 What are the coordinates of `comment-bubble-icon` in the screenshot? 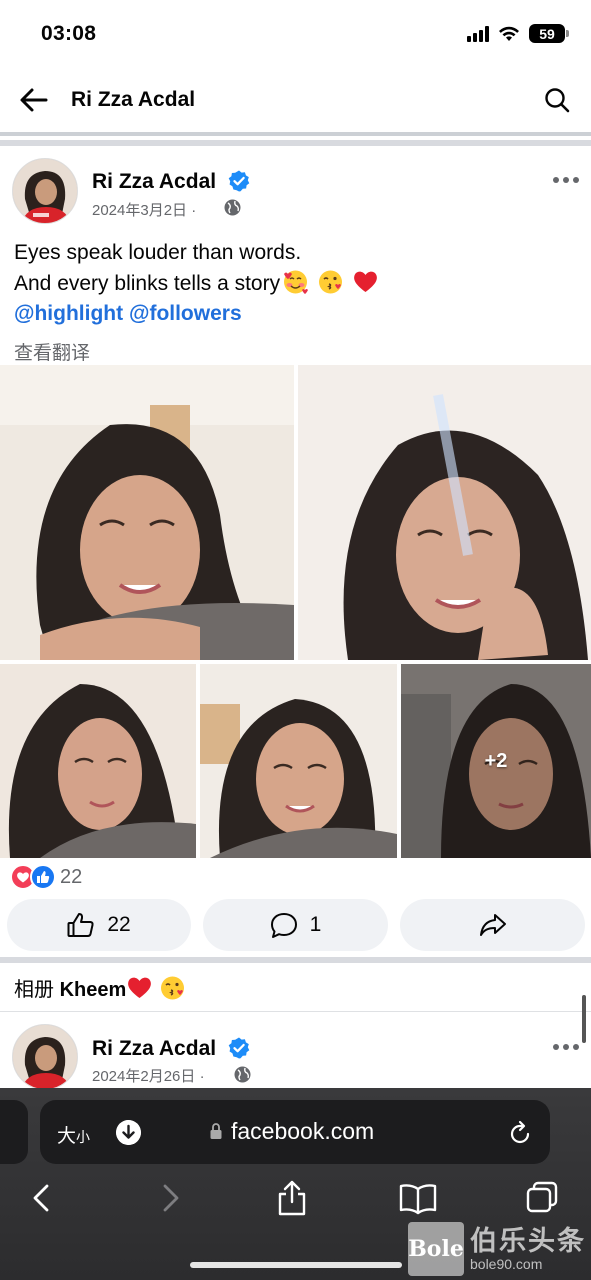 It's located at (283, 925).